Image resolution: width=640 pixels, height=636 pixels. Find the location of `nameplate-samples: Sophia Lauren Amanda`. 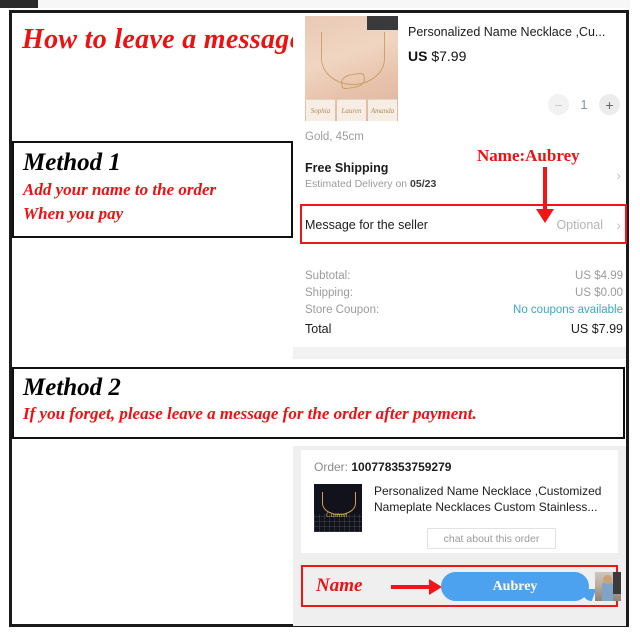

nameplate-samples: Sophia Lauren Amanda is located at coordinates (351, 110).